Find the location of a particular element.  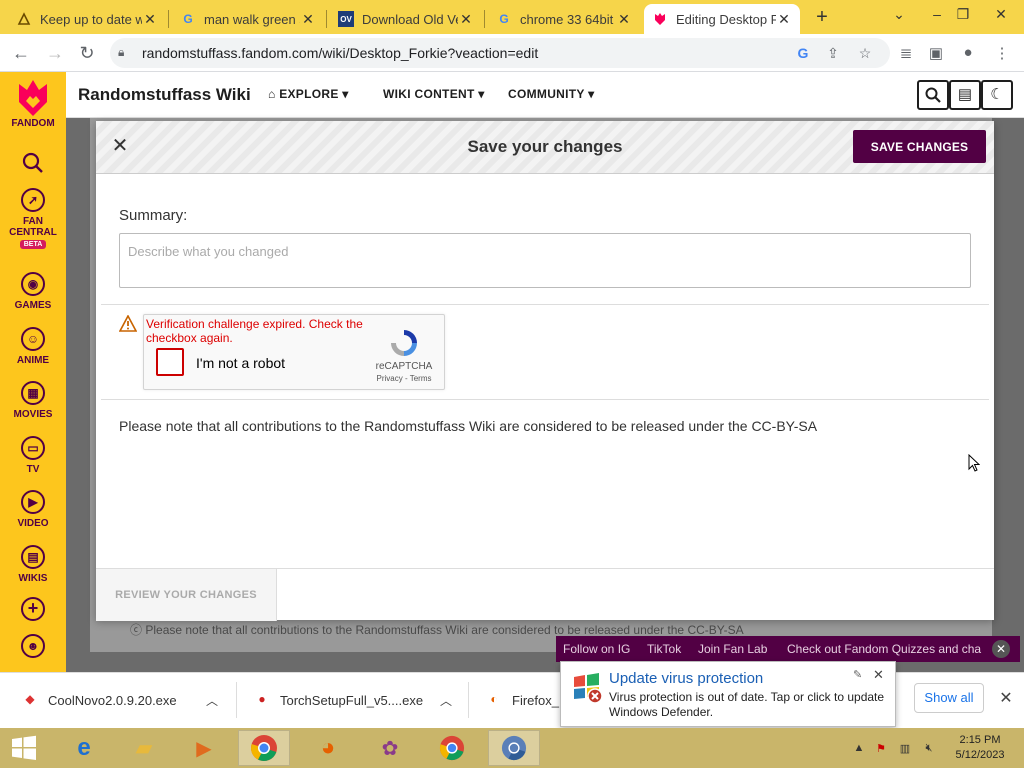

tab-separator is located at coordinates (168, 19).